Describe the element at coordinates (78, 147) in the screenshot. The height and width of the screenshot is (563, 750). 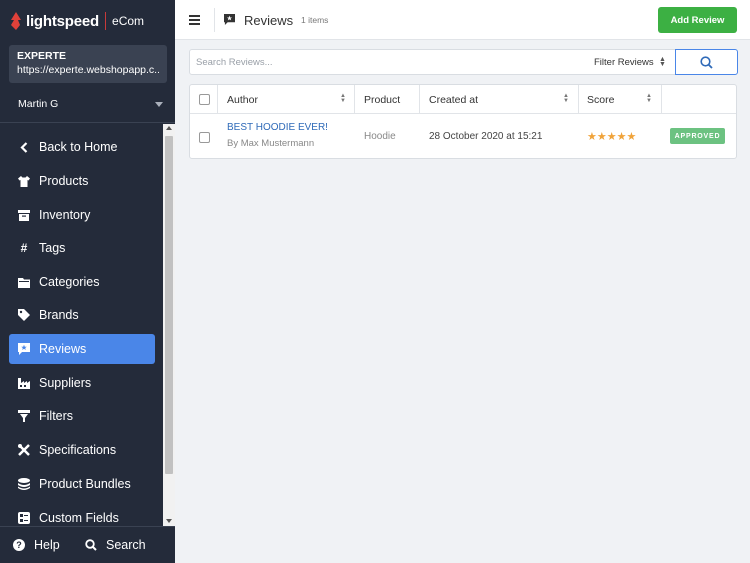
I see `sidebar-item-label: Back to Home` at that location.